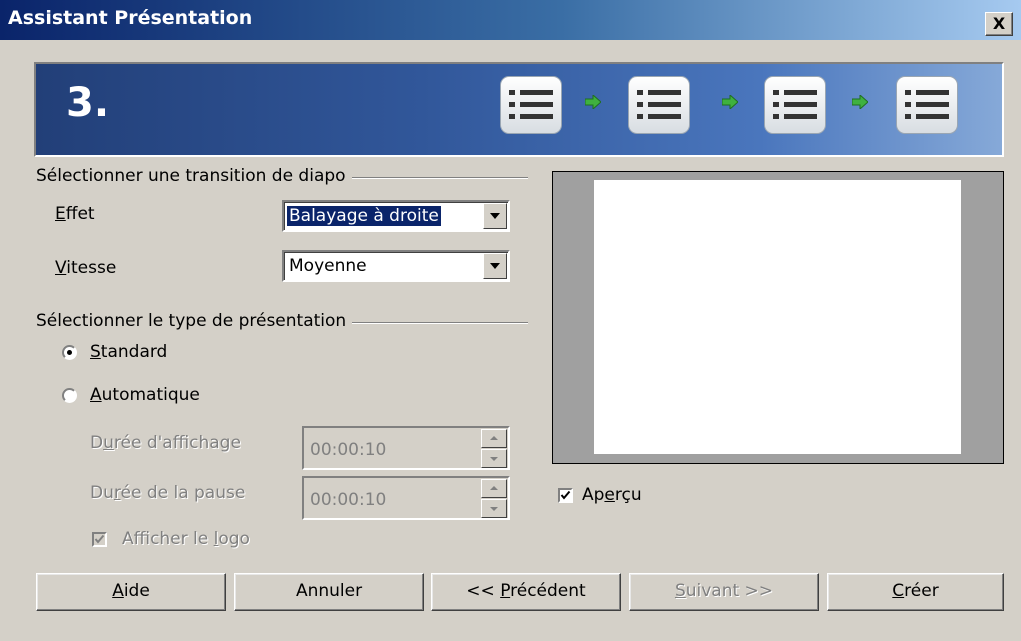 The height and width of the screenshot is (641, 1021). Describe the element at coordinates (396, 266) in the screenshot. I see `speed-select: Moyenne` at that location.